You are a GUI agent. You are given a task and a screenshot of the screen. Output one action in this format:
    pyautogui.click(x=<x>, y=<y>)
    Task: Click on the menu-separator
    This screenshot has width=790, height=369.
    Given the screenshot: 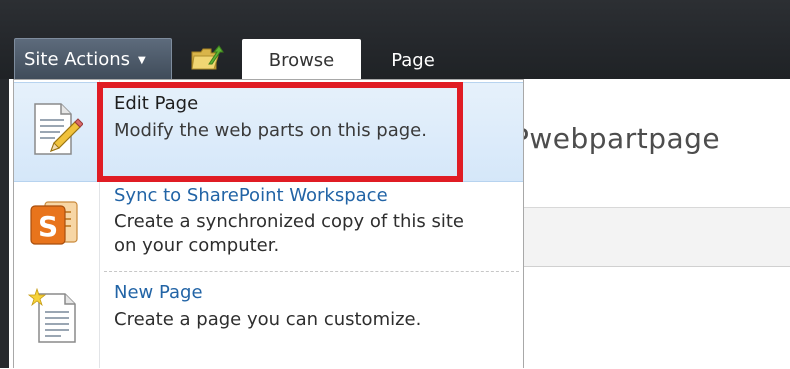 What is the action you would take?
    pyautogui.click(x=311, y=271)
    